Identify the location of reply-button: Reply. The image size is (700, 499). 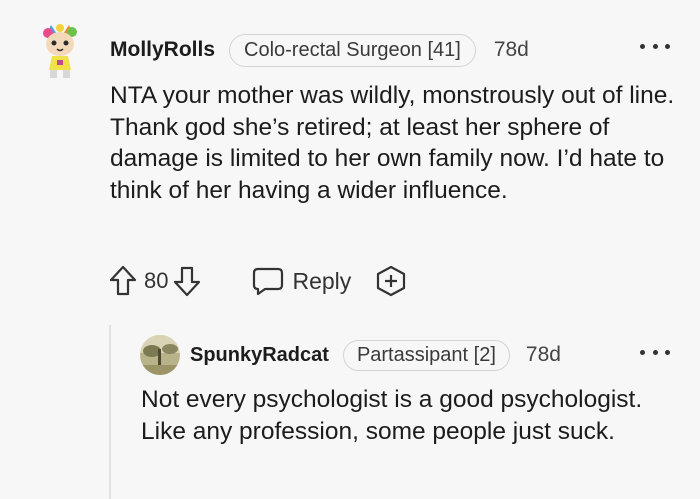
(301, 281).